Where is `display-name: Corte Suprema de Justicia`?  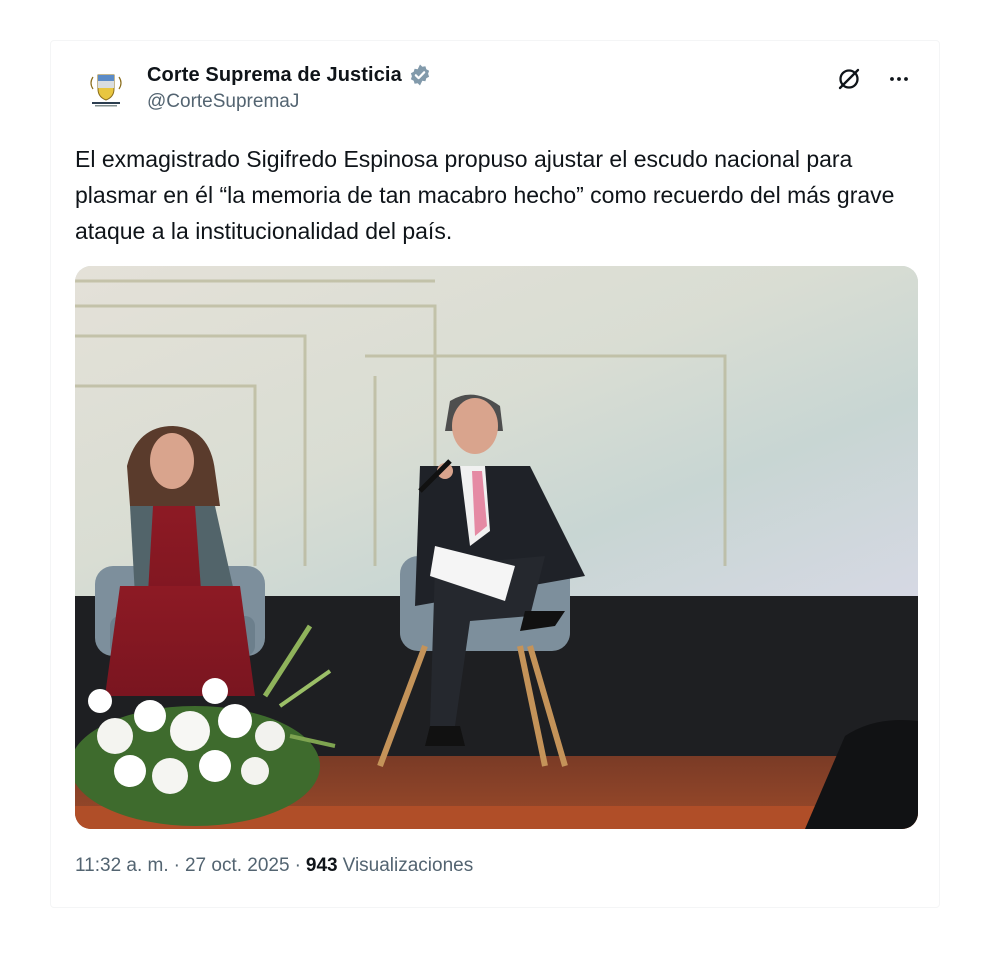 display-name: Corte Suprema de Justicia is located at coordinates (274, 75).